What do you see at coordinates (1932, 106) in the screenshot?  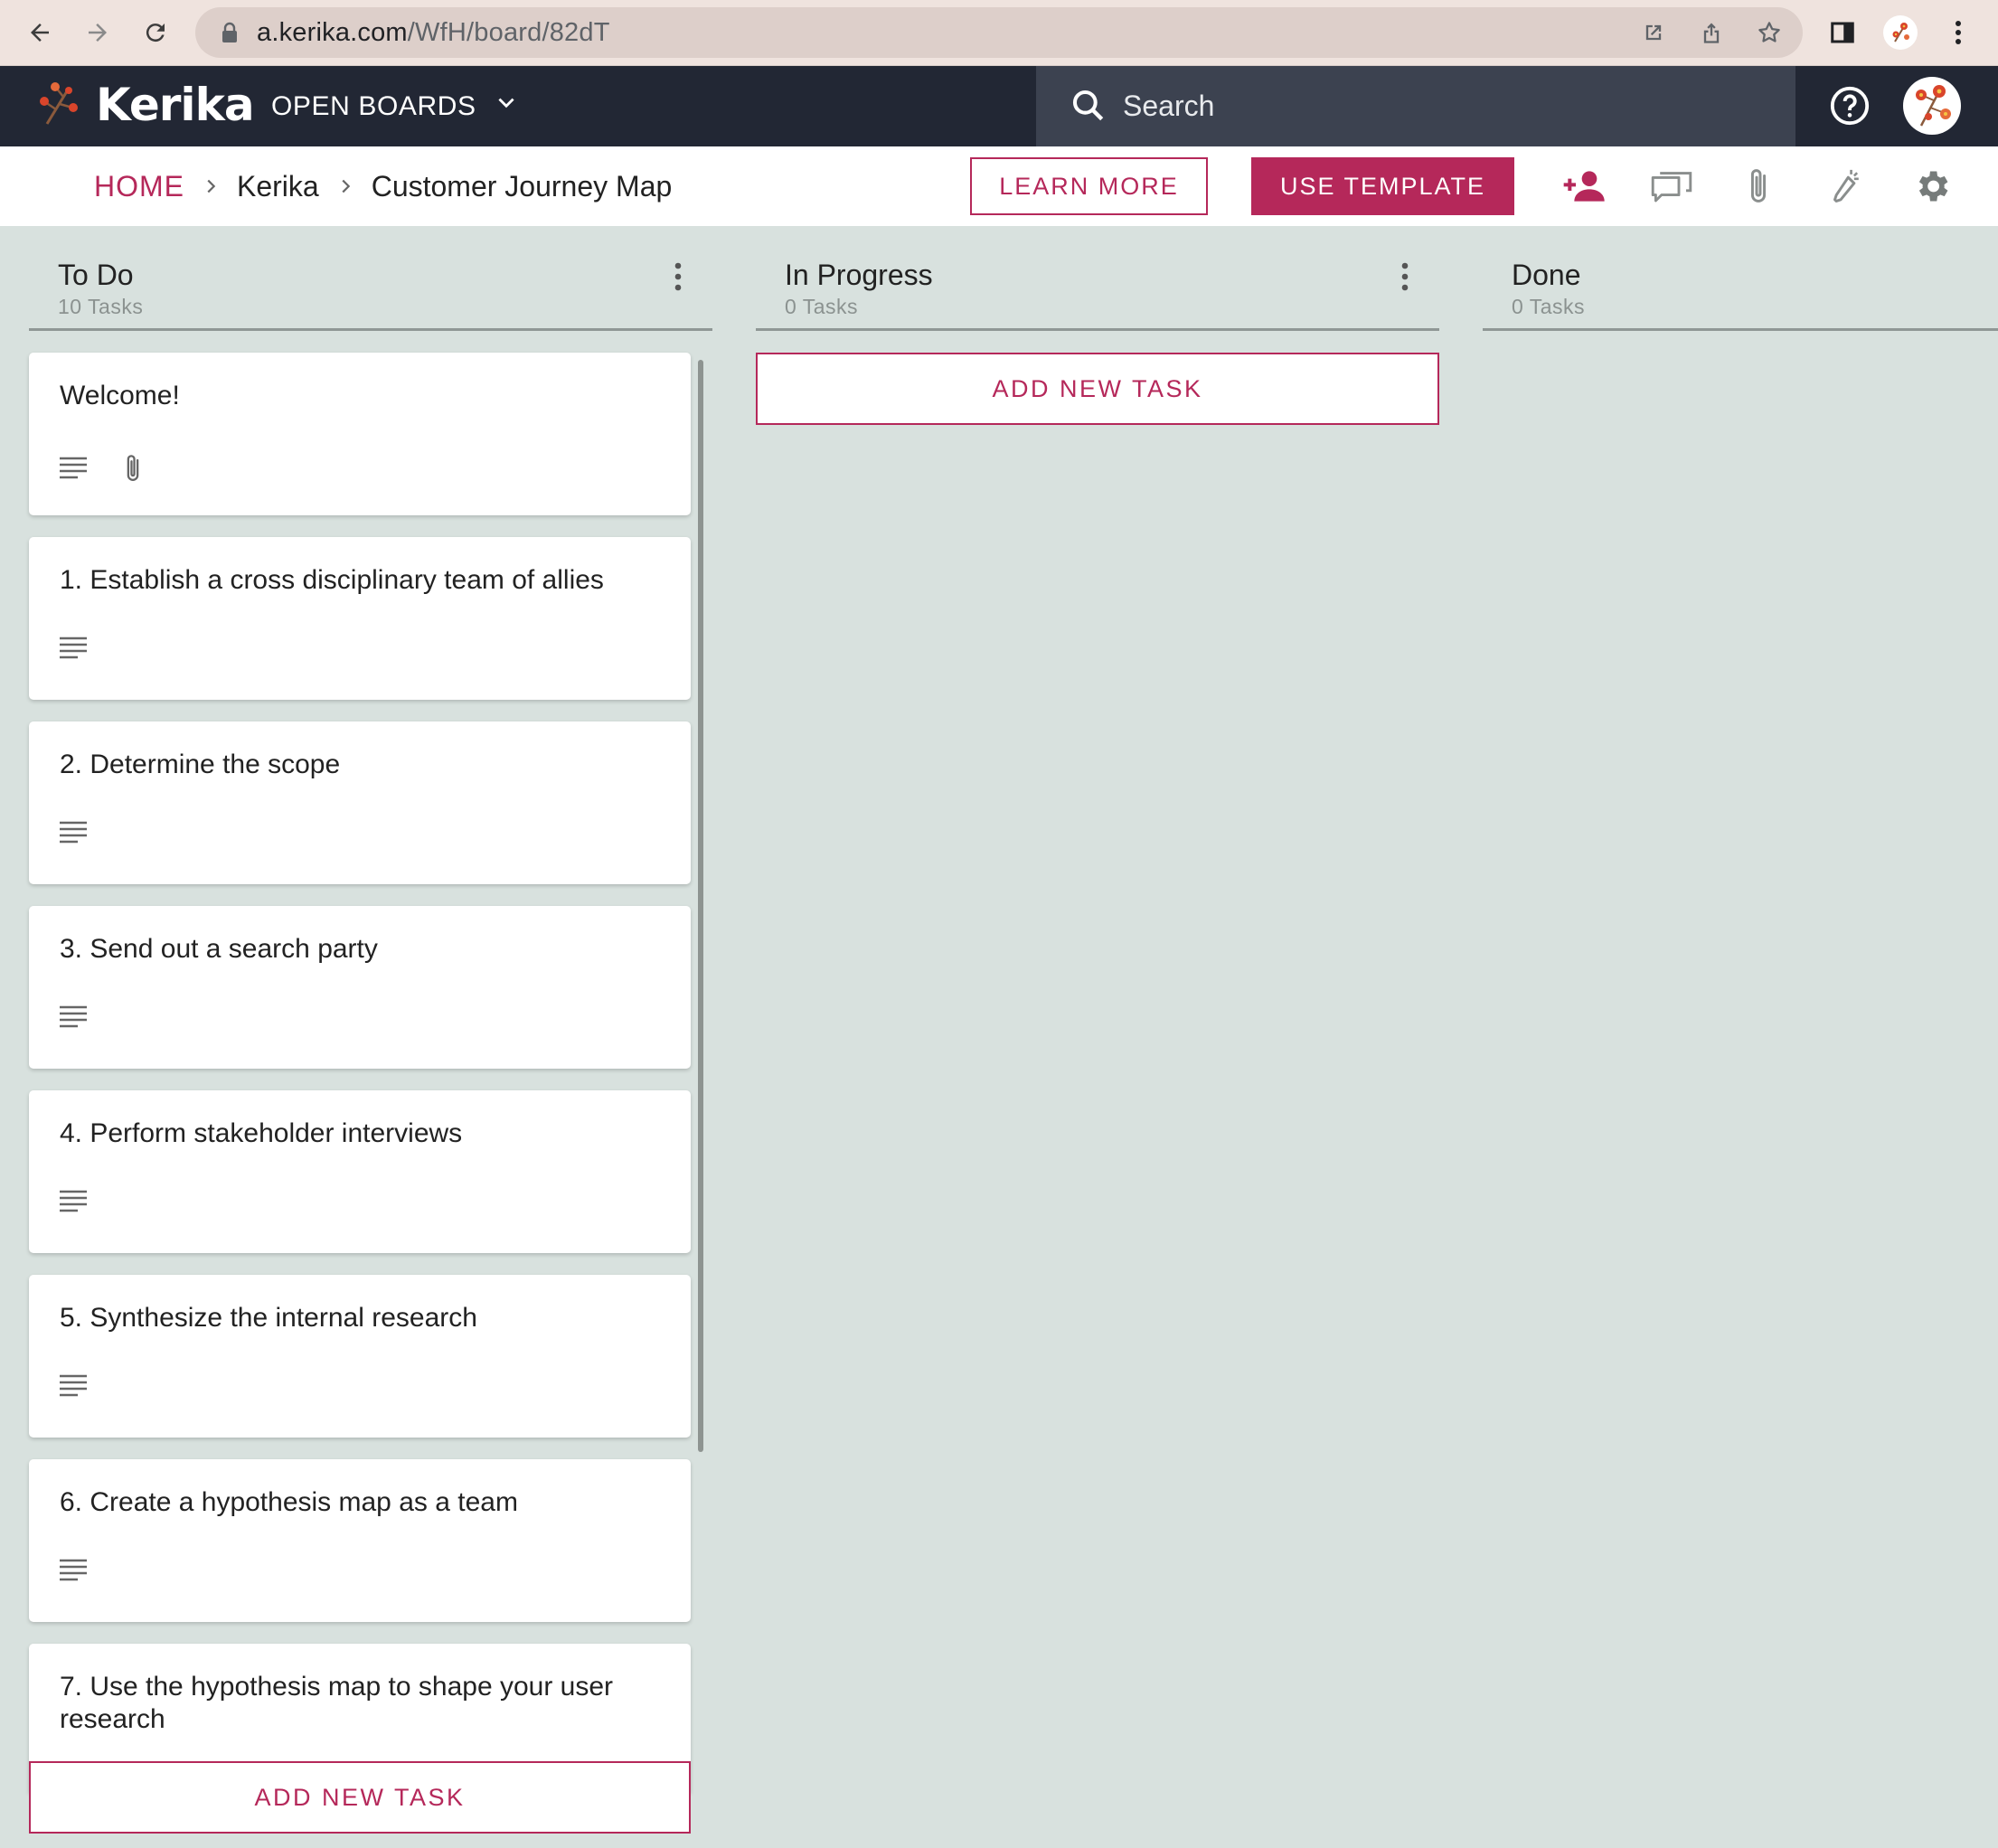 I see `avatar` at bounding box center [1932, 106].